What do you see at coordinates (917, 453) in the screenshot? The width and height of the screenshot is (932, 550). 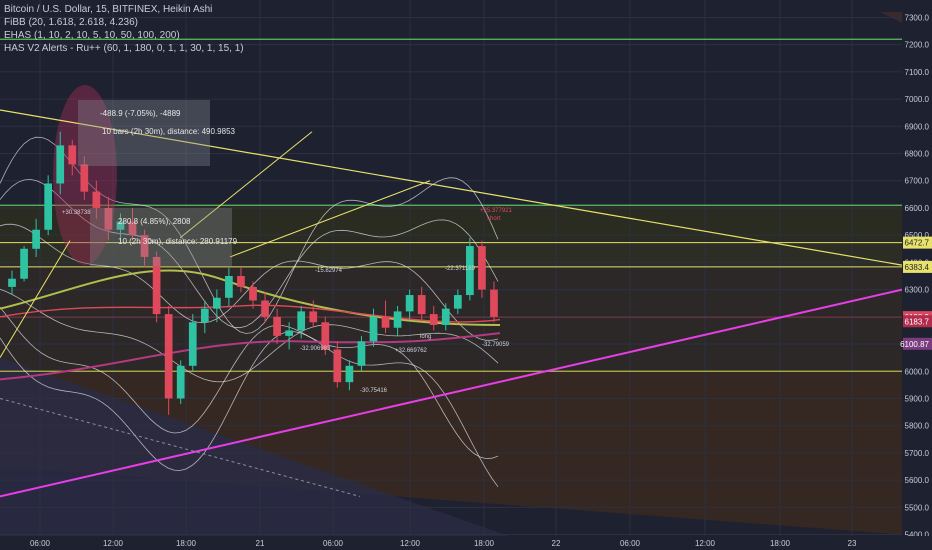 I see `price-tick: 5700.0` at bounding box center [917, 453].